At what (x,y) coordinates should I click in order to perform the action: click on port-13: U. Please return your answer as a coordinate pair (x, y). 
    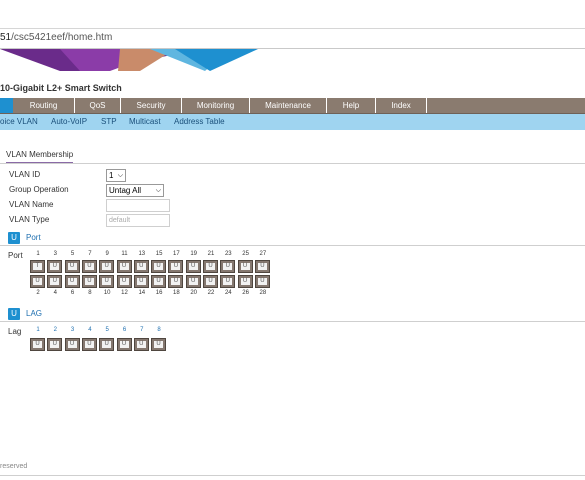
    Looking at the image, I should click on (141, 266).